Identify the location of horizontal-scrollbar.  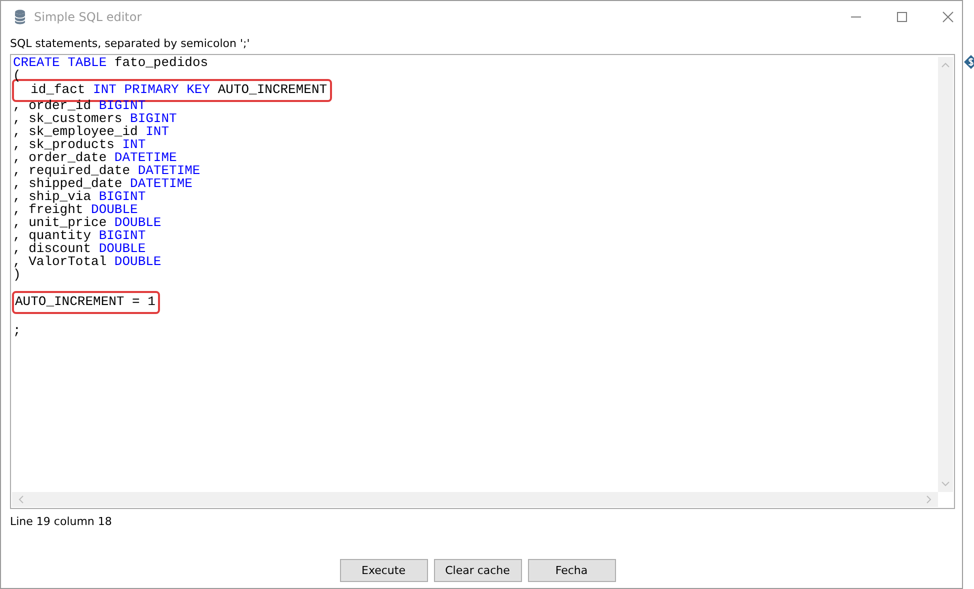
(475, 499).